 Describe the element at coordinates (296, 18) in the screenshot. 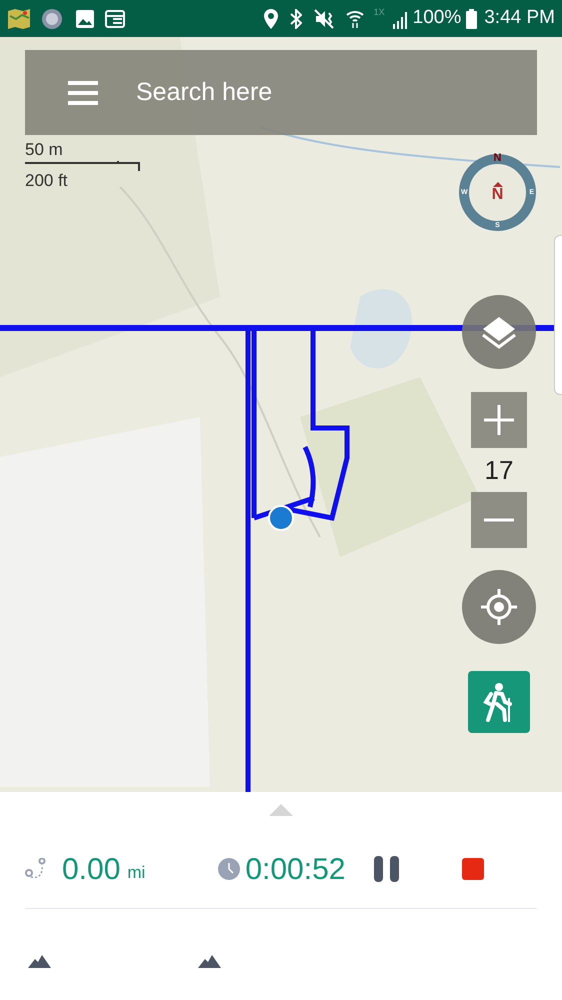

I see `bluetooth-icon` at that location.